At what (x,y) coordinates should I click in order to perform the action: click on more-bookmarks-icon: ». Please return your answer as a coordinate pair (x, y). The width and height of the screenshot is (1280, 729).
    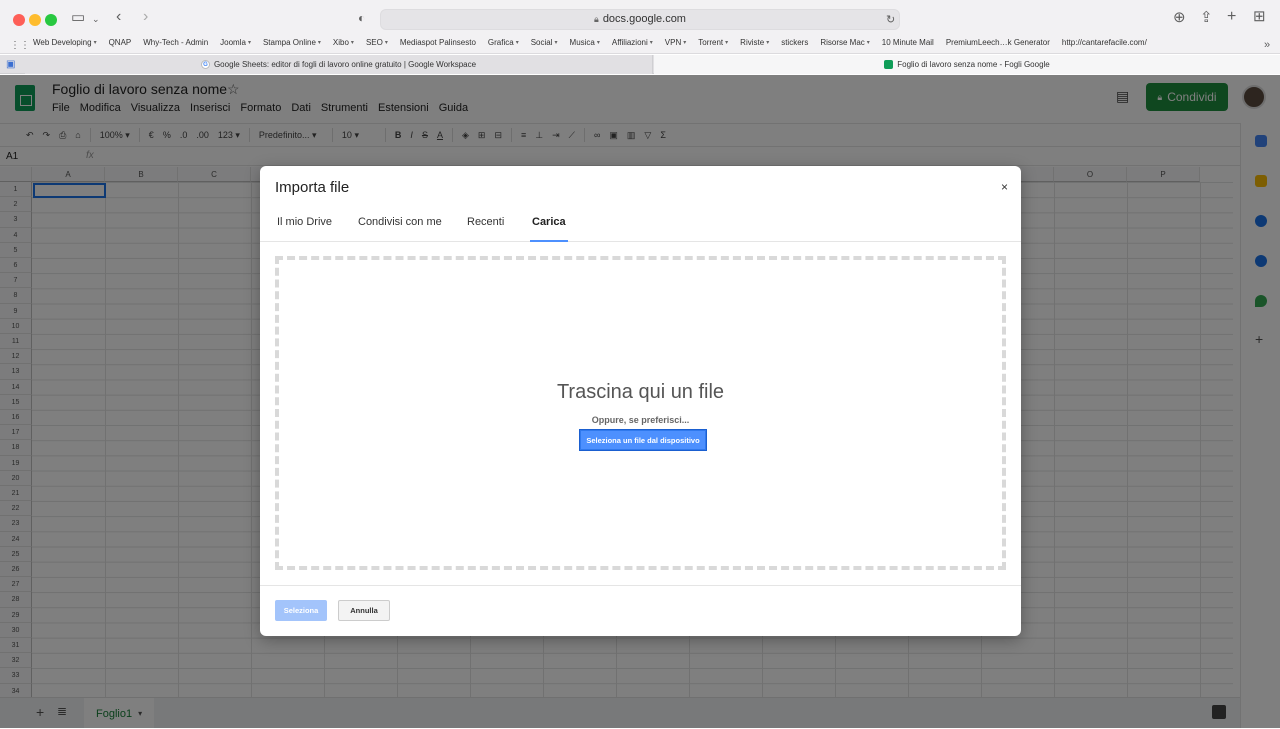
    Looking at the image, I should click on (1267, 45).